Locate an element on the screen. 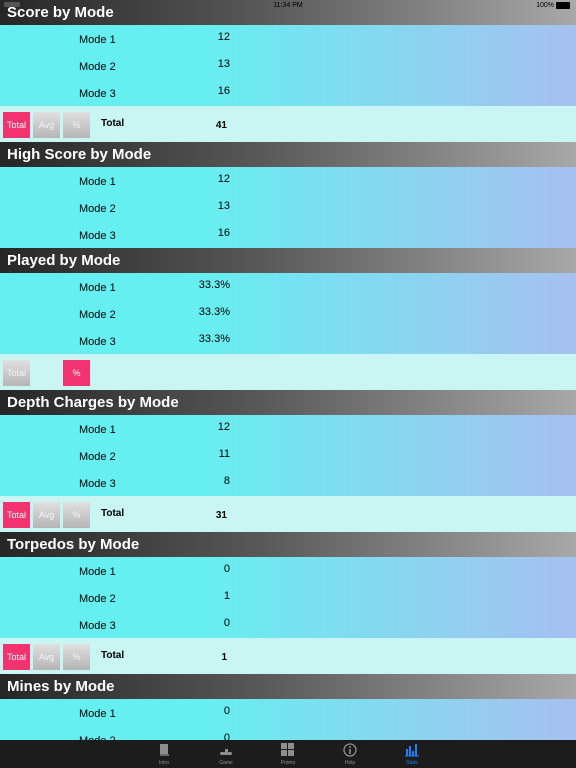 The height and width of the screenshot is (768, 576). tab-stats: Stats is located at coordinates (412, 754).